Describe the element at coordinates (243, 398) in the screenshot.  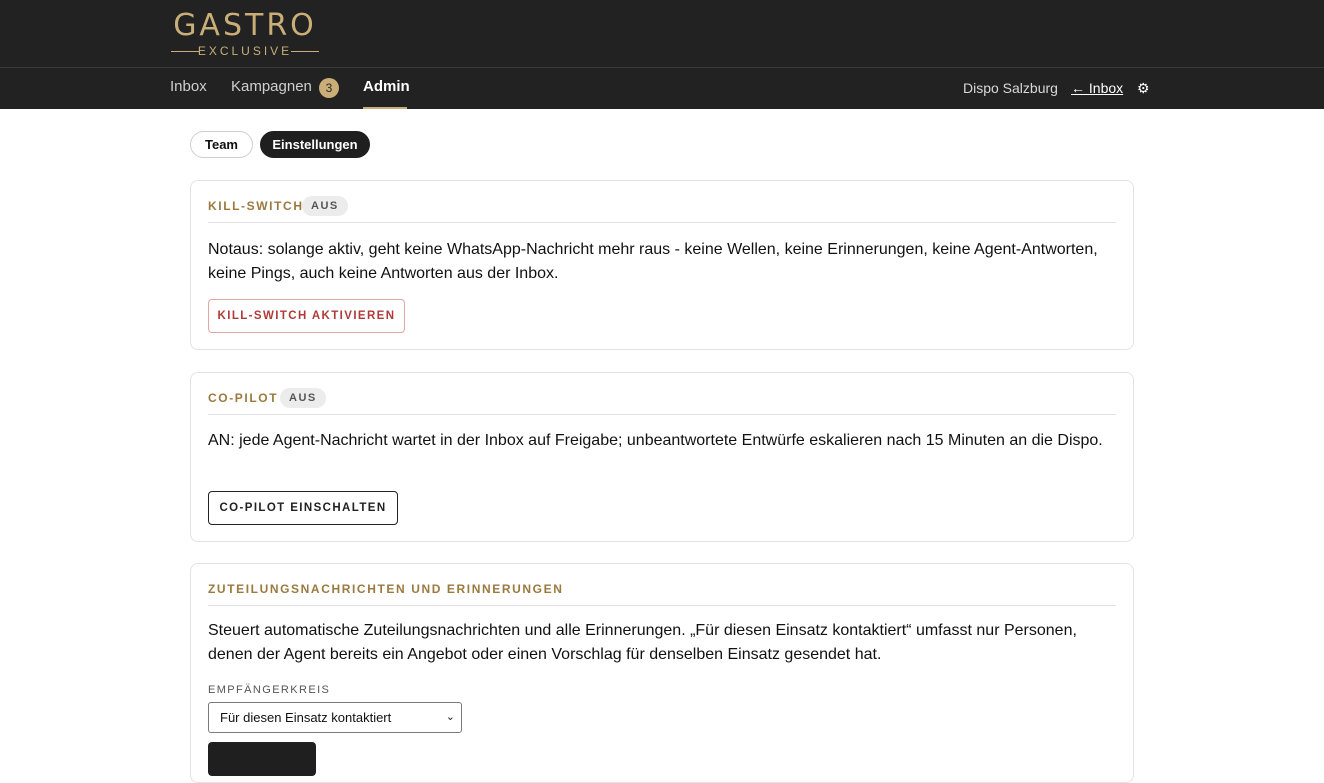
I see `card-title: CO-PILOT` at that location.